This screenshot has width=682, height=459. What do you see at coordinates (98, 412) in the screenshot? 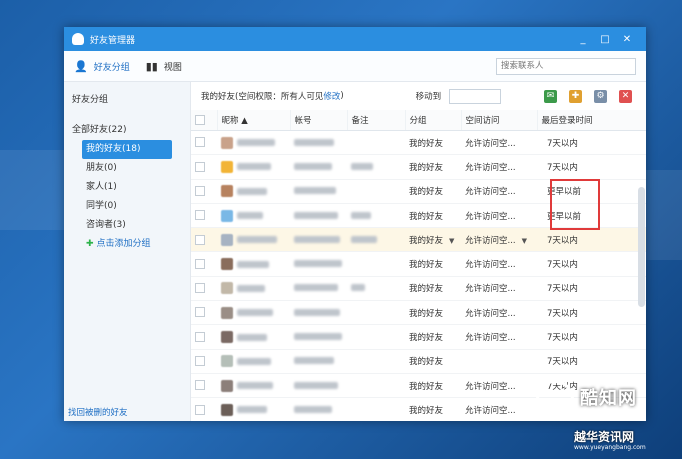
I see `recover-deleted-friends-link: 找回被删的好友` at bounding box center [98, 412].